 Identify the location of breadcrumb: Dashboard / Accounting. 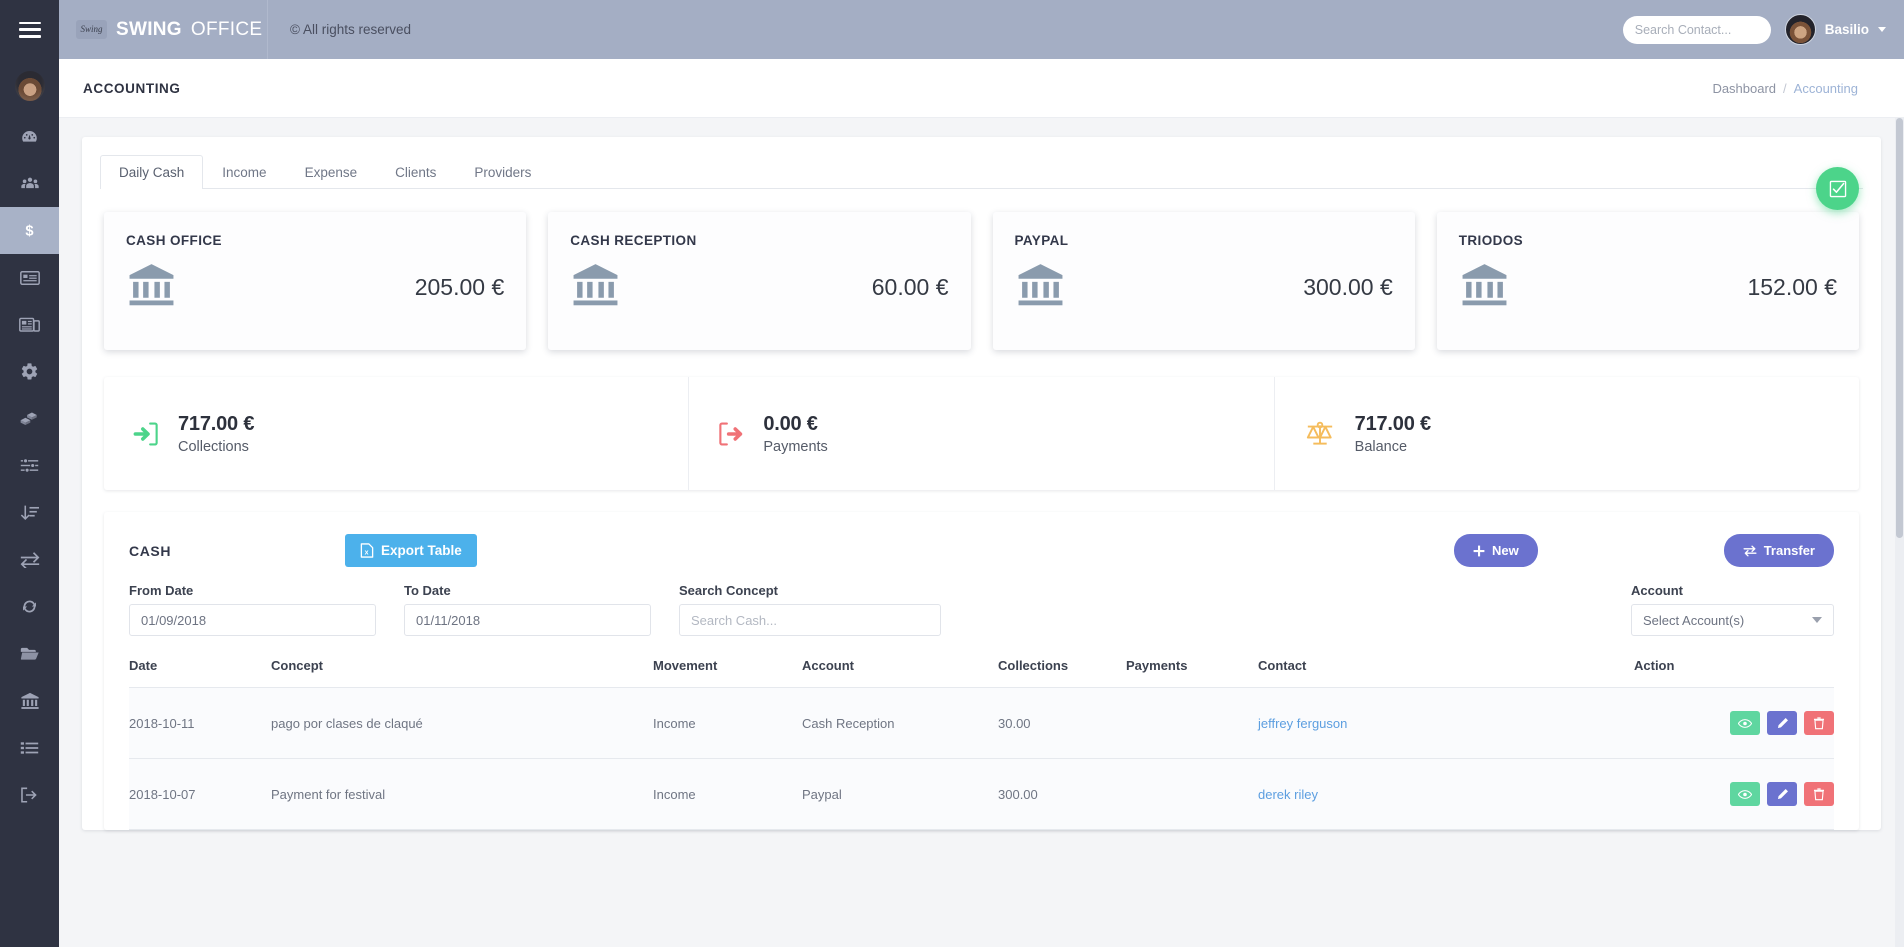
(1785, 88).